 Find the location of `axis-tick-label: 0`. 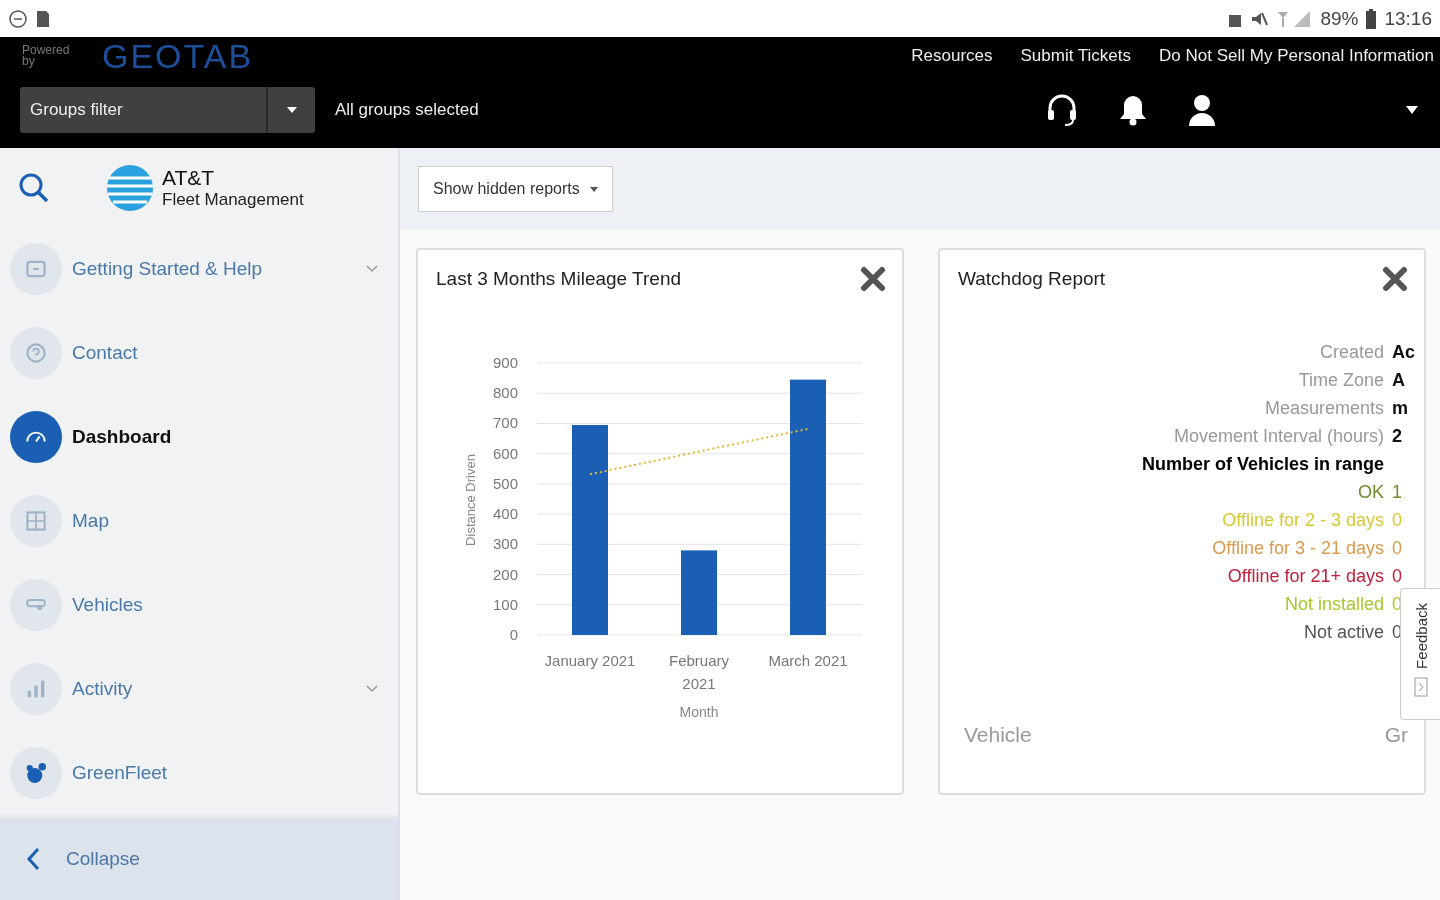

axis-tick-label: 0 is located at coordinates (513, 634).